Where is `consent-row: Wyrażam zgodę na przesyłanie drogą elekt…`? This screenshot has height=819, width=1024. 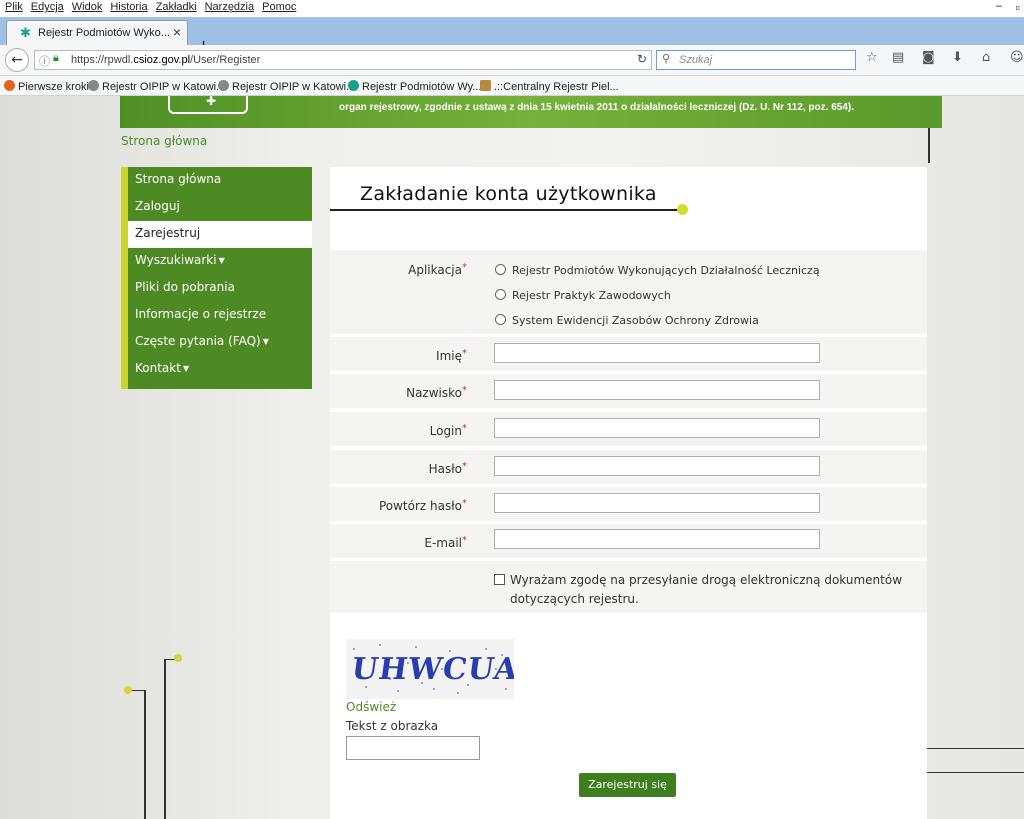
consent-row: Wyrażam zgodę na przesyłanie drogą elekt… is located at coordinates (628, 587).